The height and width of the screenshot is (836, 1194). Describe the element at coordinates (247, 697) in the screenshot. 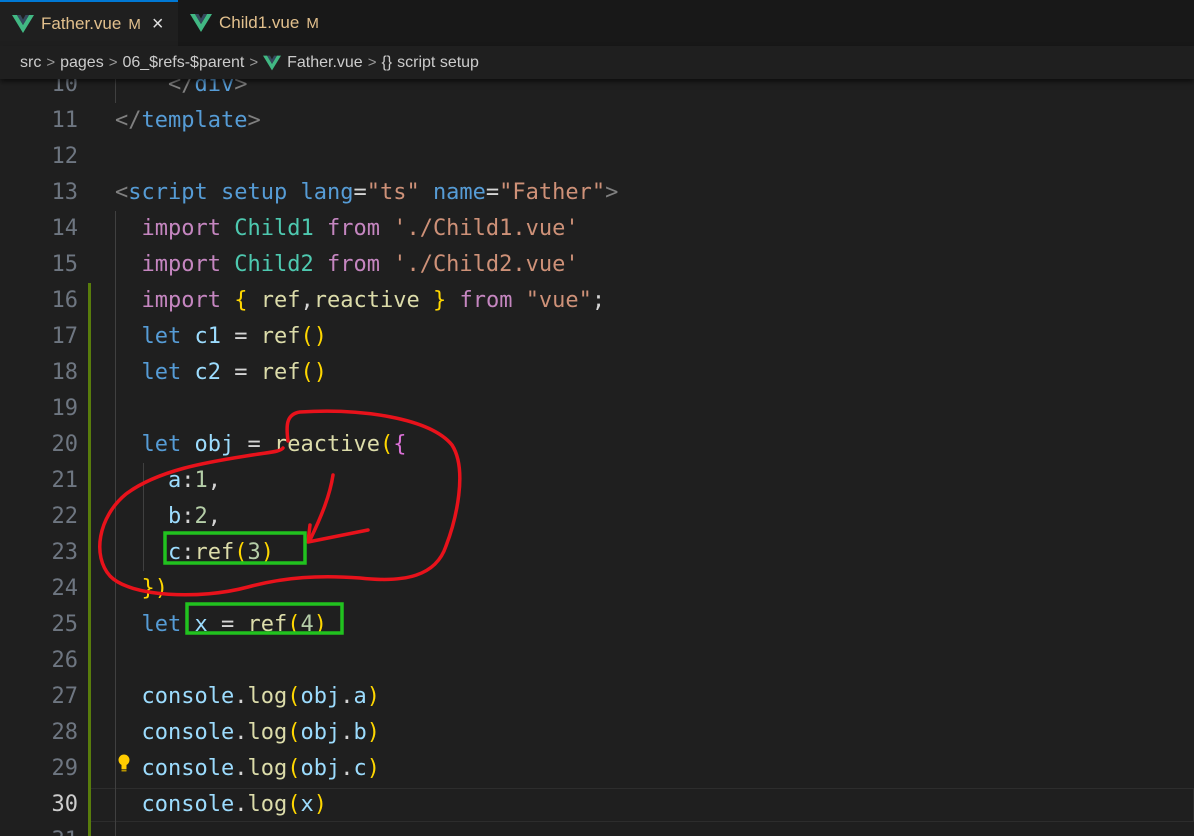

I see `code-text: console.log(obj.a)` at that location.